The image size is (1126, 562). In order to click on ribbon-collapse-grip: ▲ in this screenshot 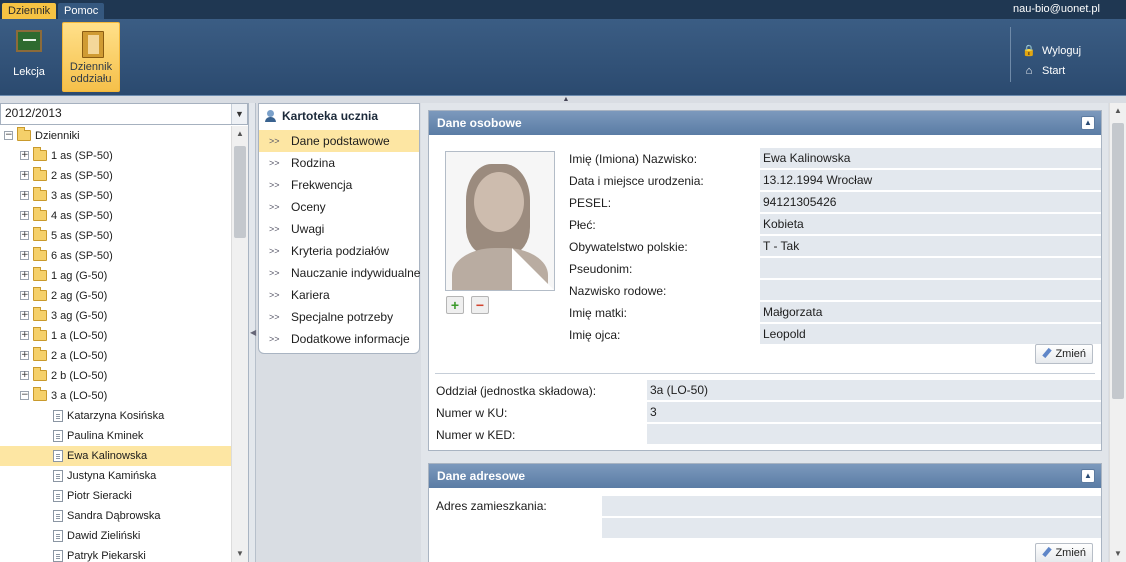, I will do `click(566, 99)`.